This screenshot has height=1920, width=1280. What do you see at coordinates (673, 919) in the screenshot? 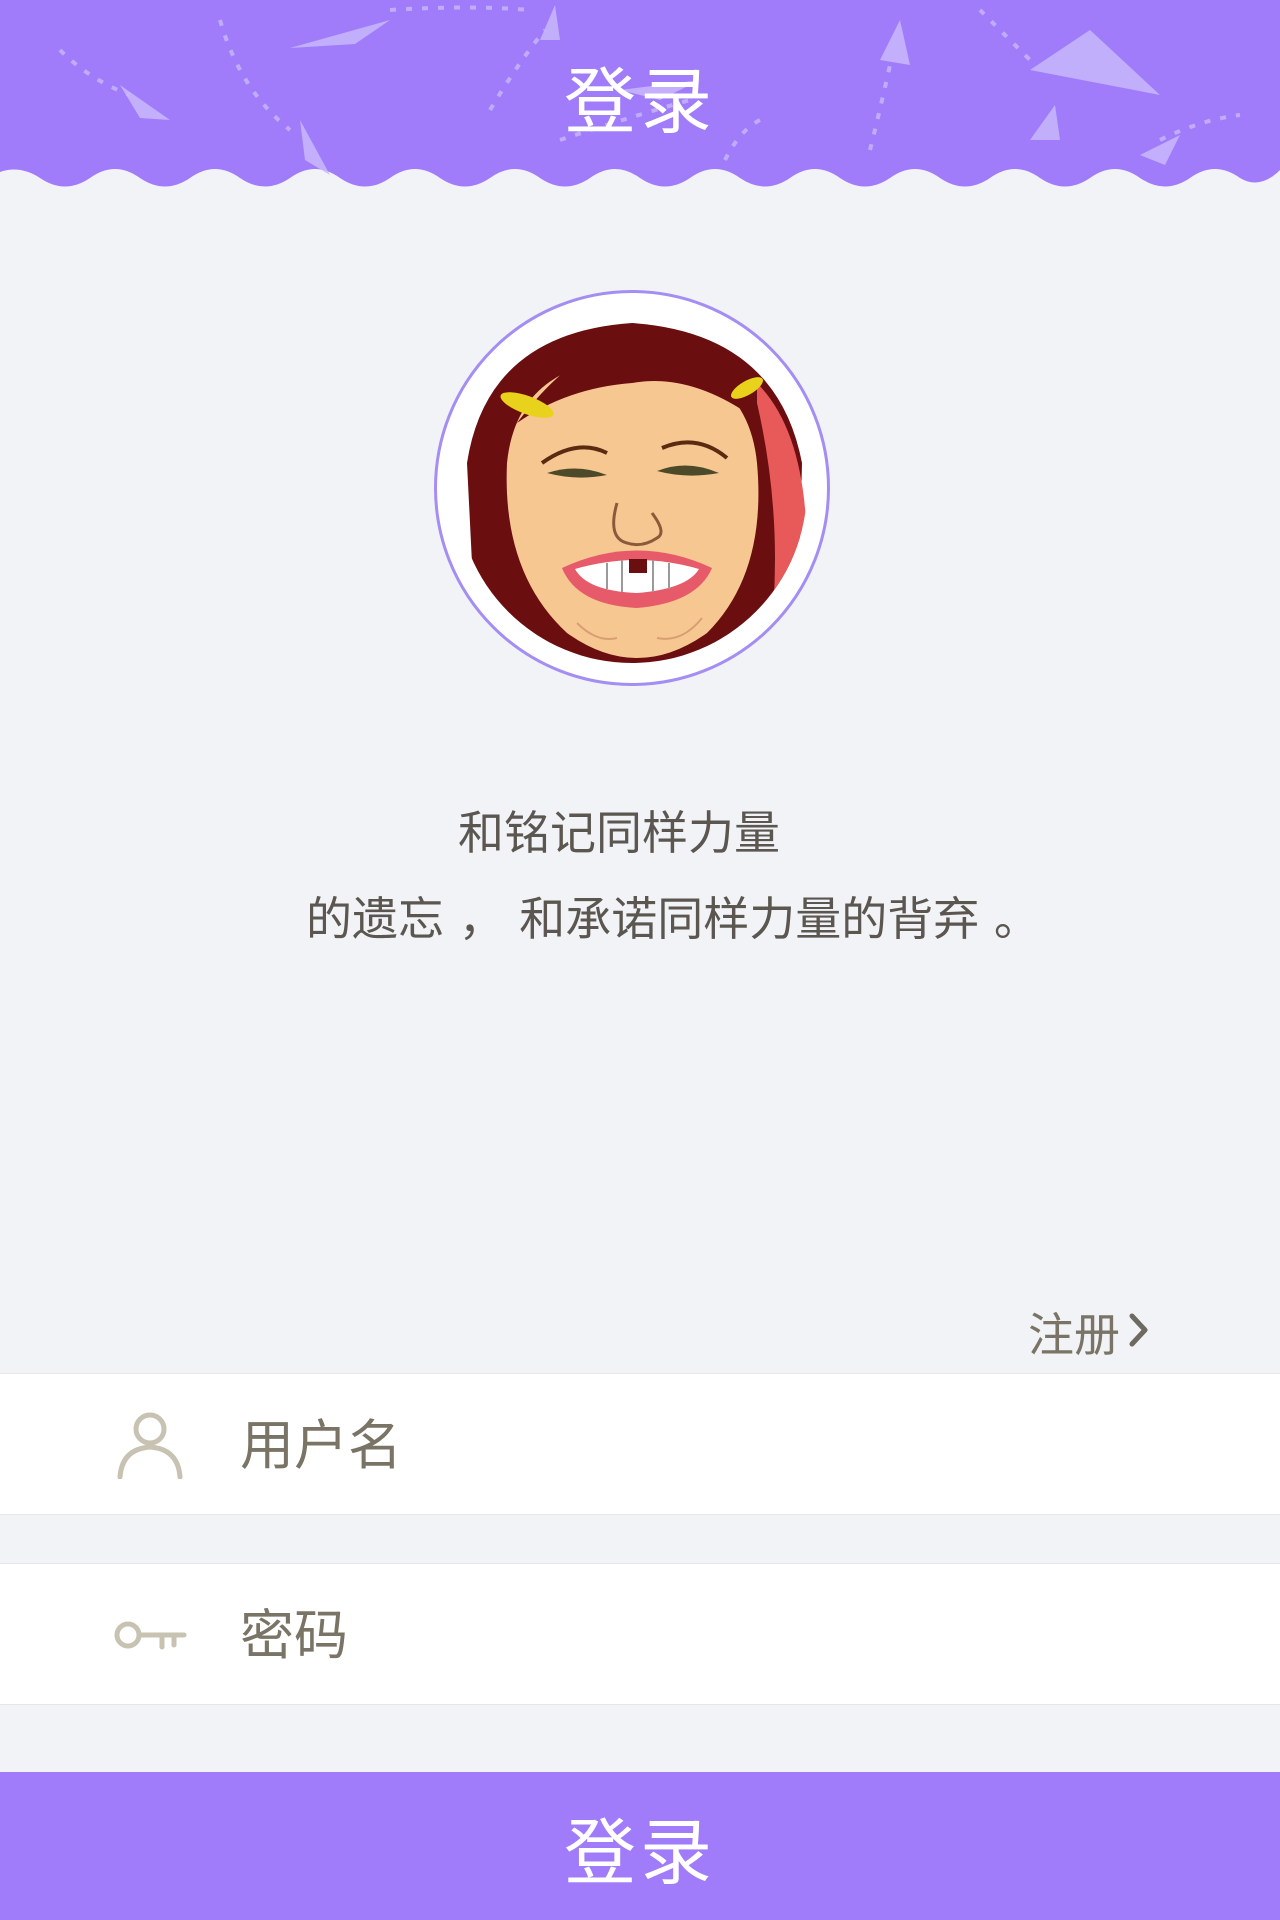
I see `quote-line-2: 的遗忘 ， 和承诺同样力量的背弃 。` at bounding box center [673, 919].